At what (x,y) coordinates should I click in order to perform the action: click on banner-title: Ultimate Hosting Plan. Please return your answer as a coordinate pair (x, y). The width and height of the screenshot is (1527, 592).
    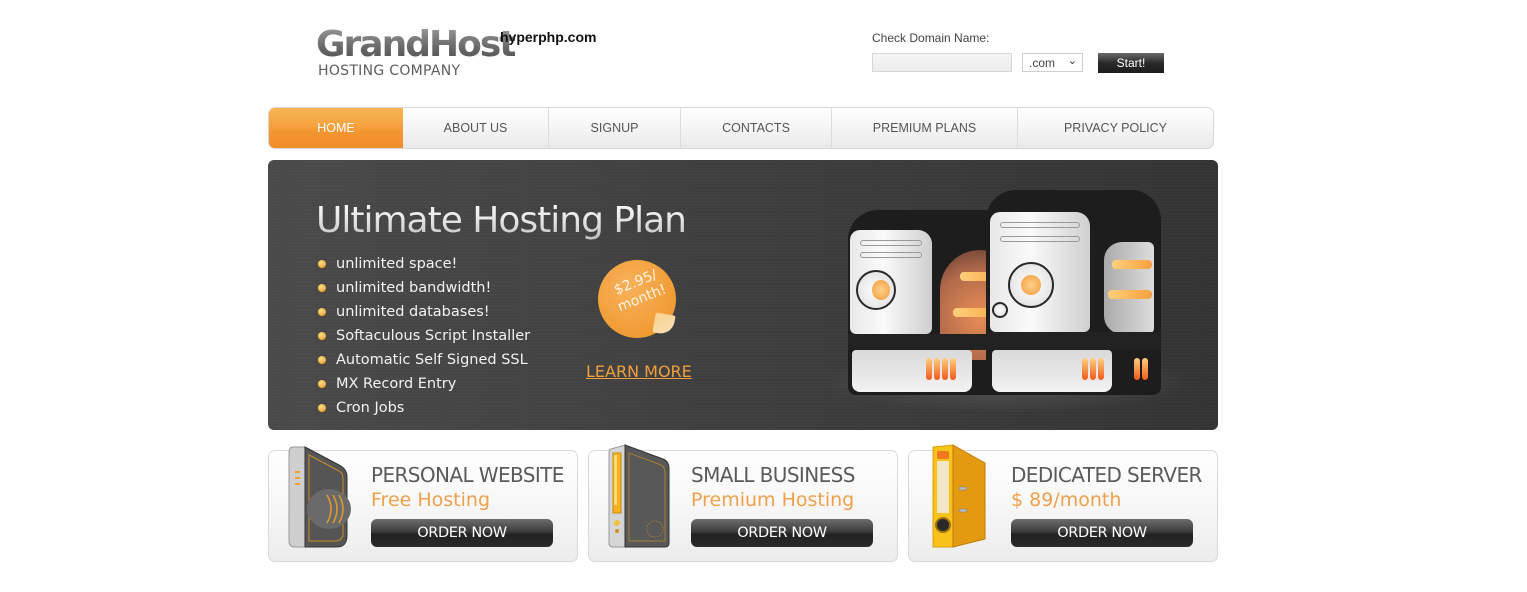
    Looking at the image, I should click on (501, 220).